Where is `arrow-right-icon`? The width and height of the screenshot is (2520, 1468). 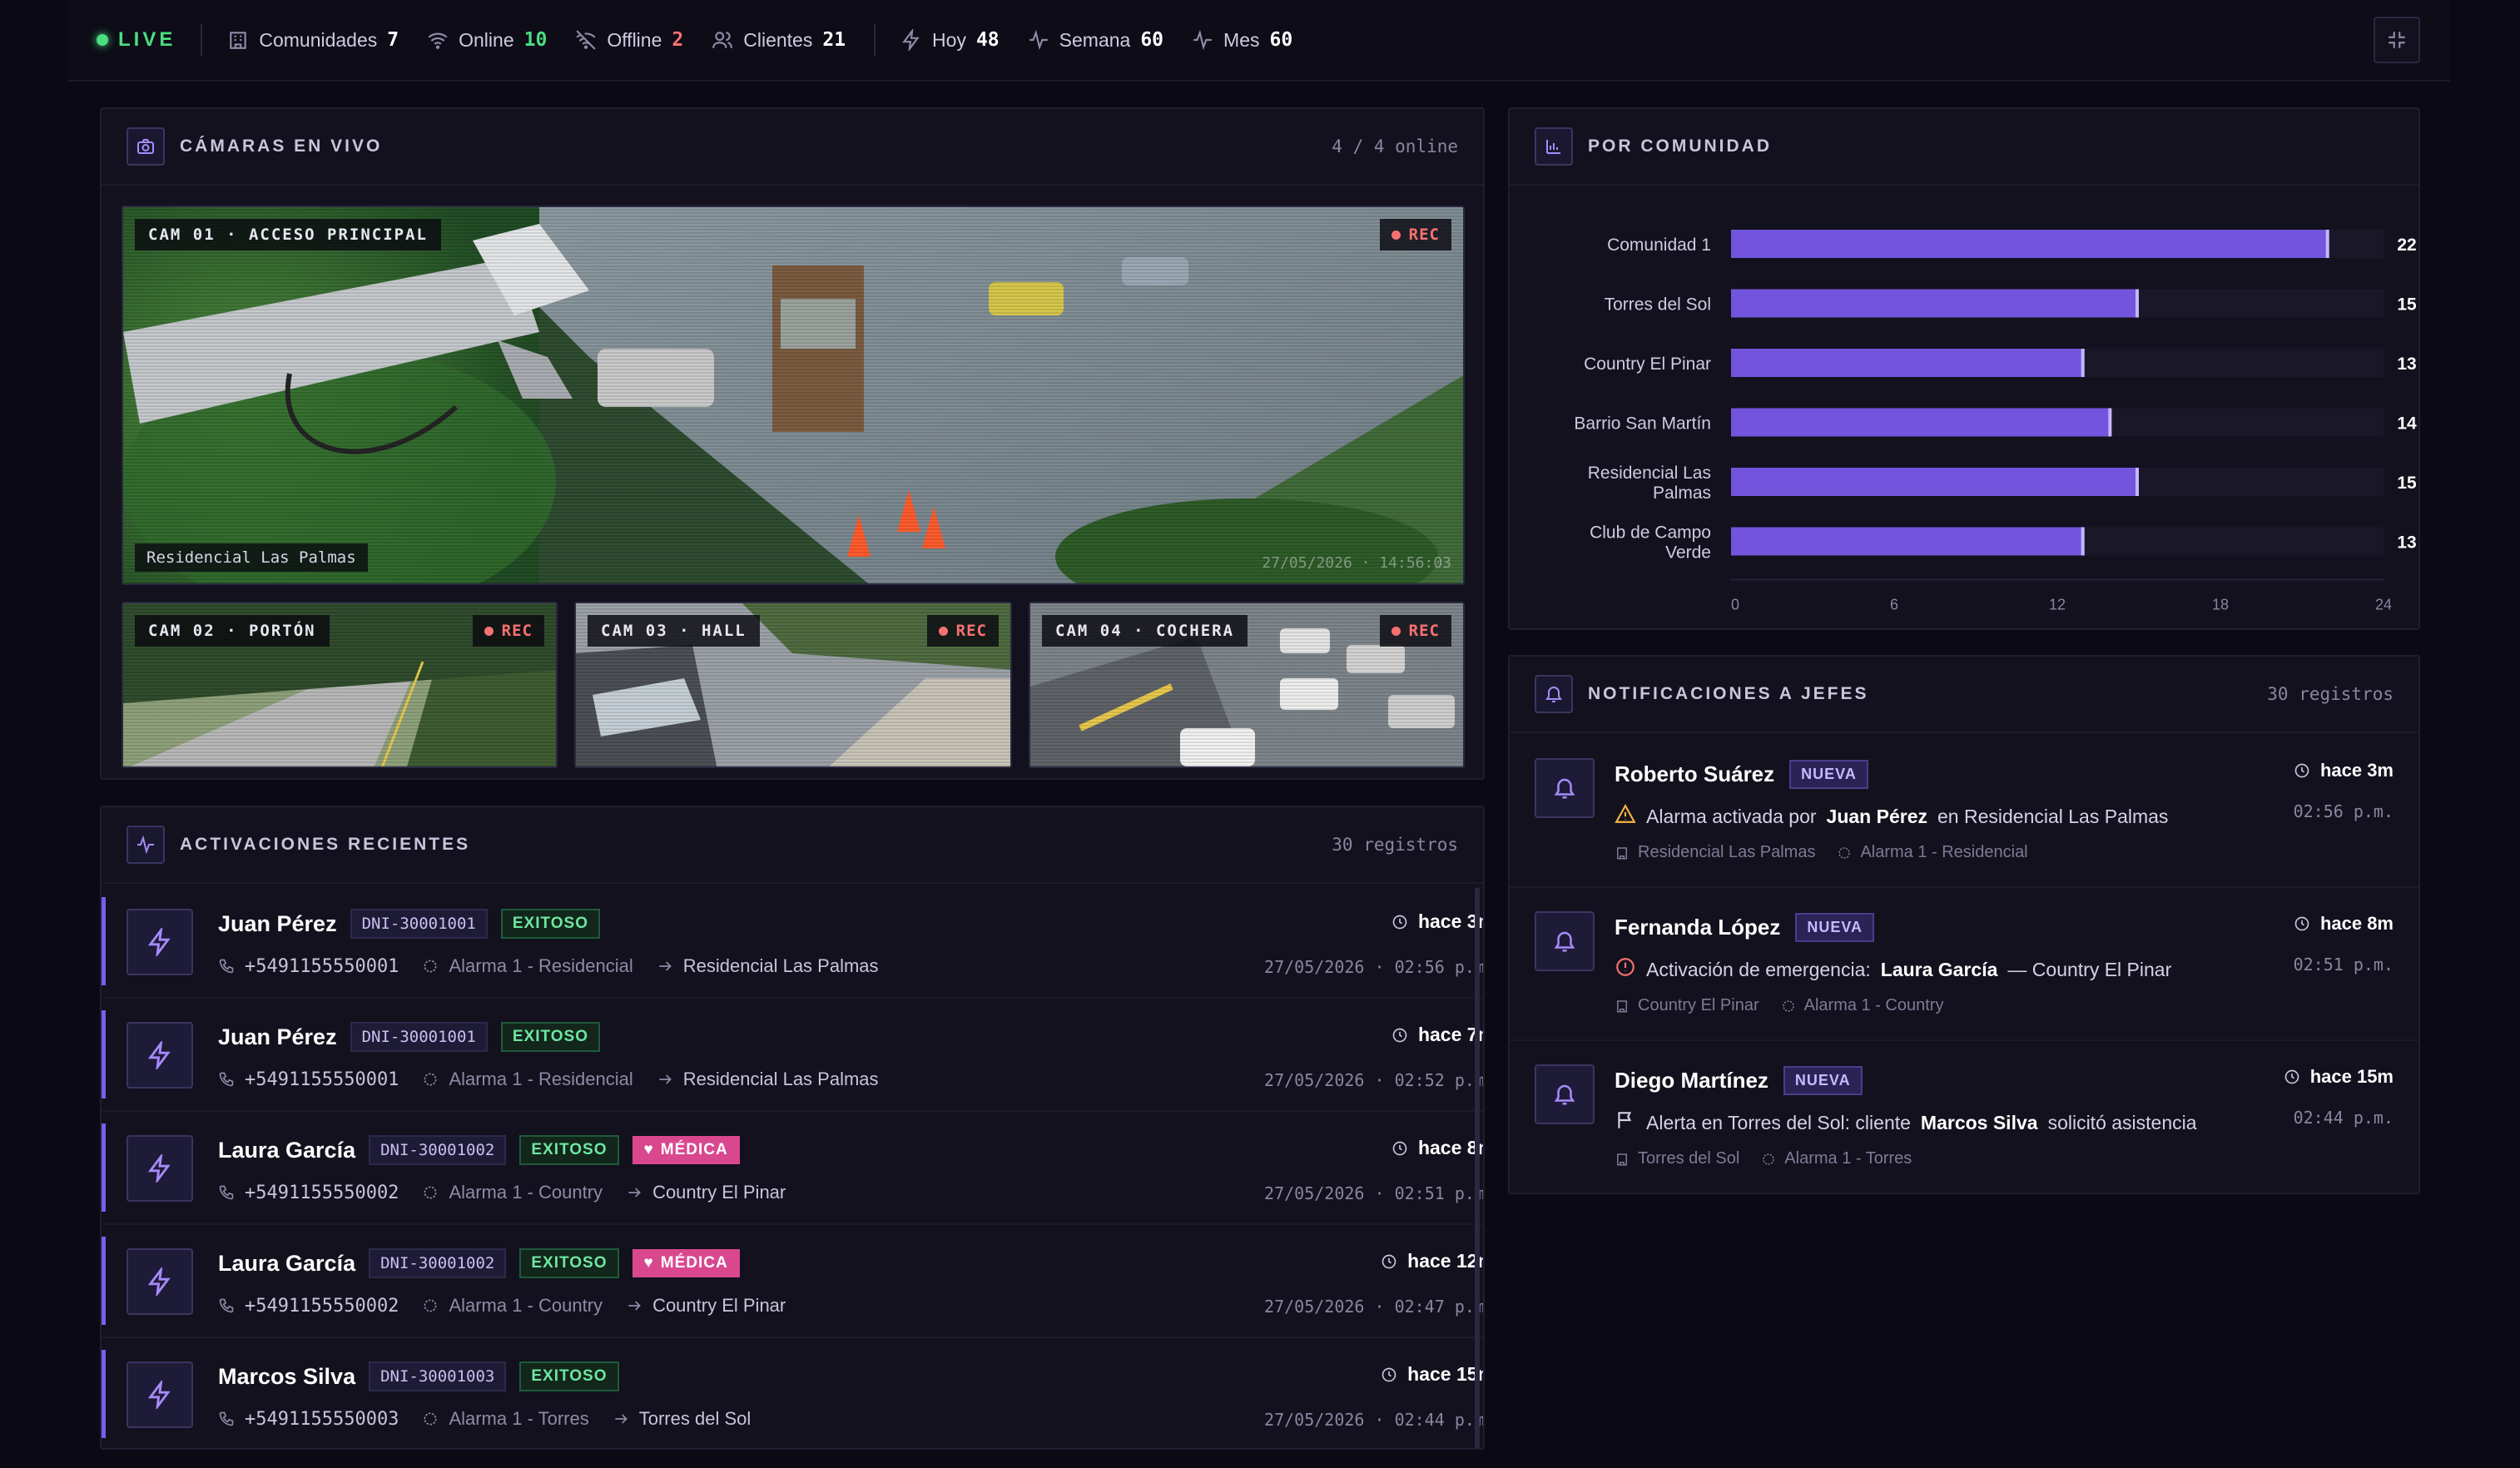 arrow-right-icon is located at coordinates (621, 1419).